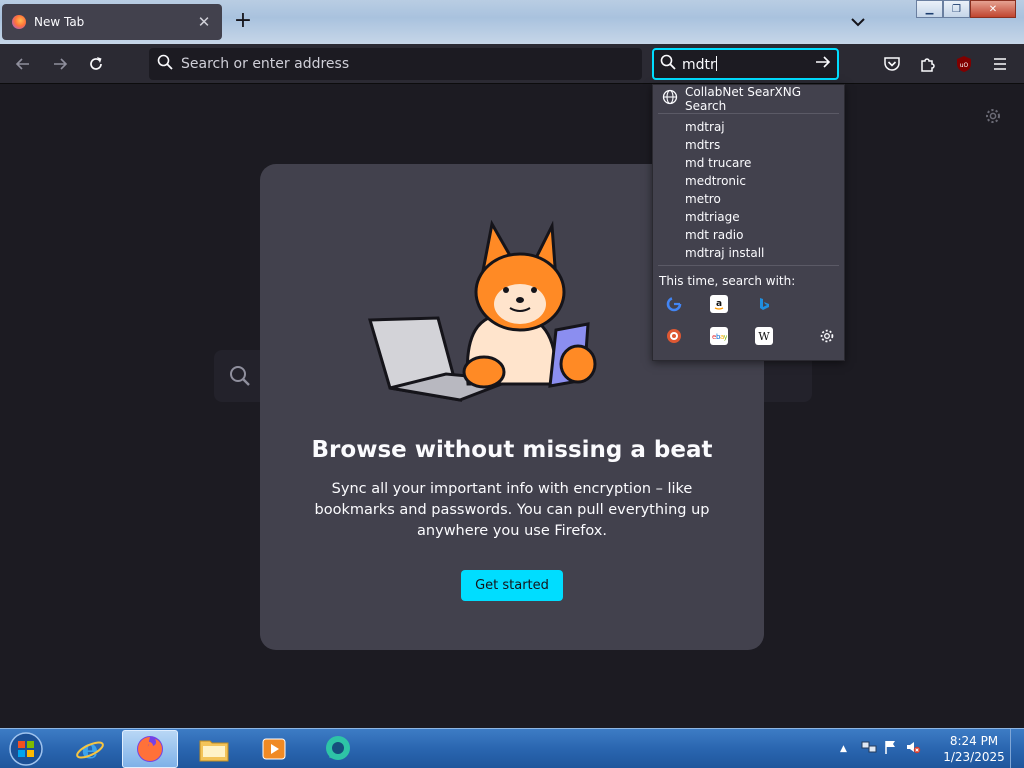 The width and height of the screenshot is (1024, 768). Describe the element at coordinates (891, 749) in the screenshot. I see `action-center-flag-icon` at that location.